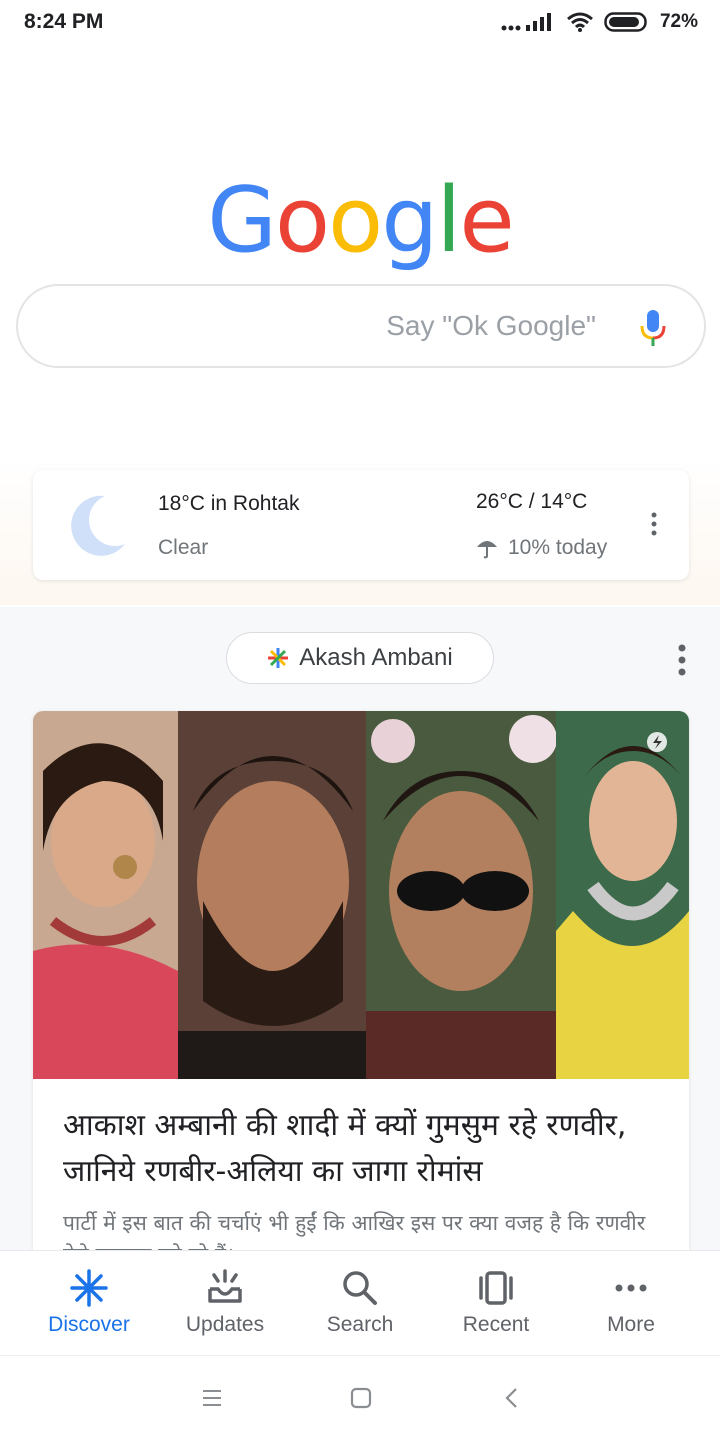 This screenshot has width=720, height=1441. Describe the element at coordinates (361, 326) in the screenshot. I see `search-bar: Say "Ok Google"` at that location.